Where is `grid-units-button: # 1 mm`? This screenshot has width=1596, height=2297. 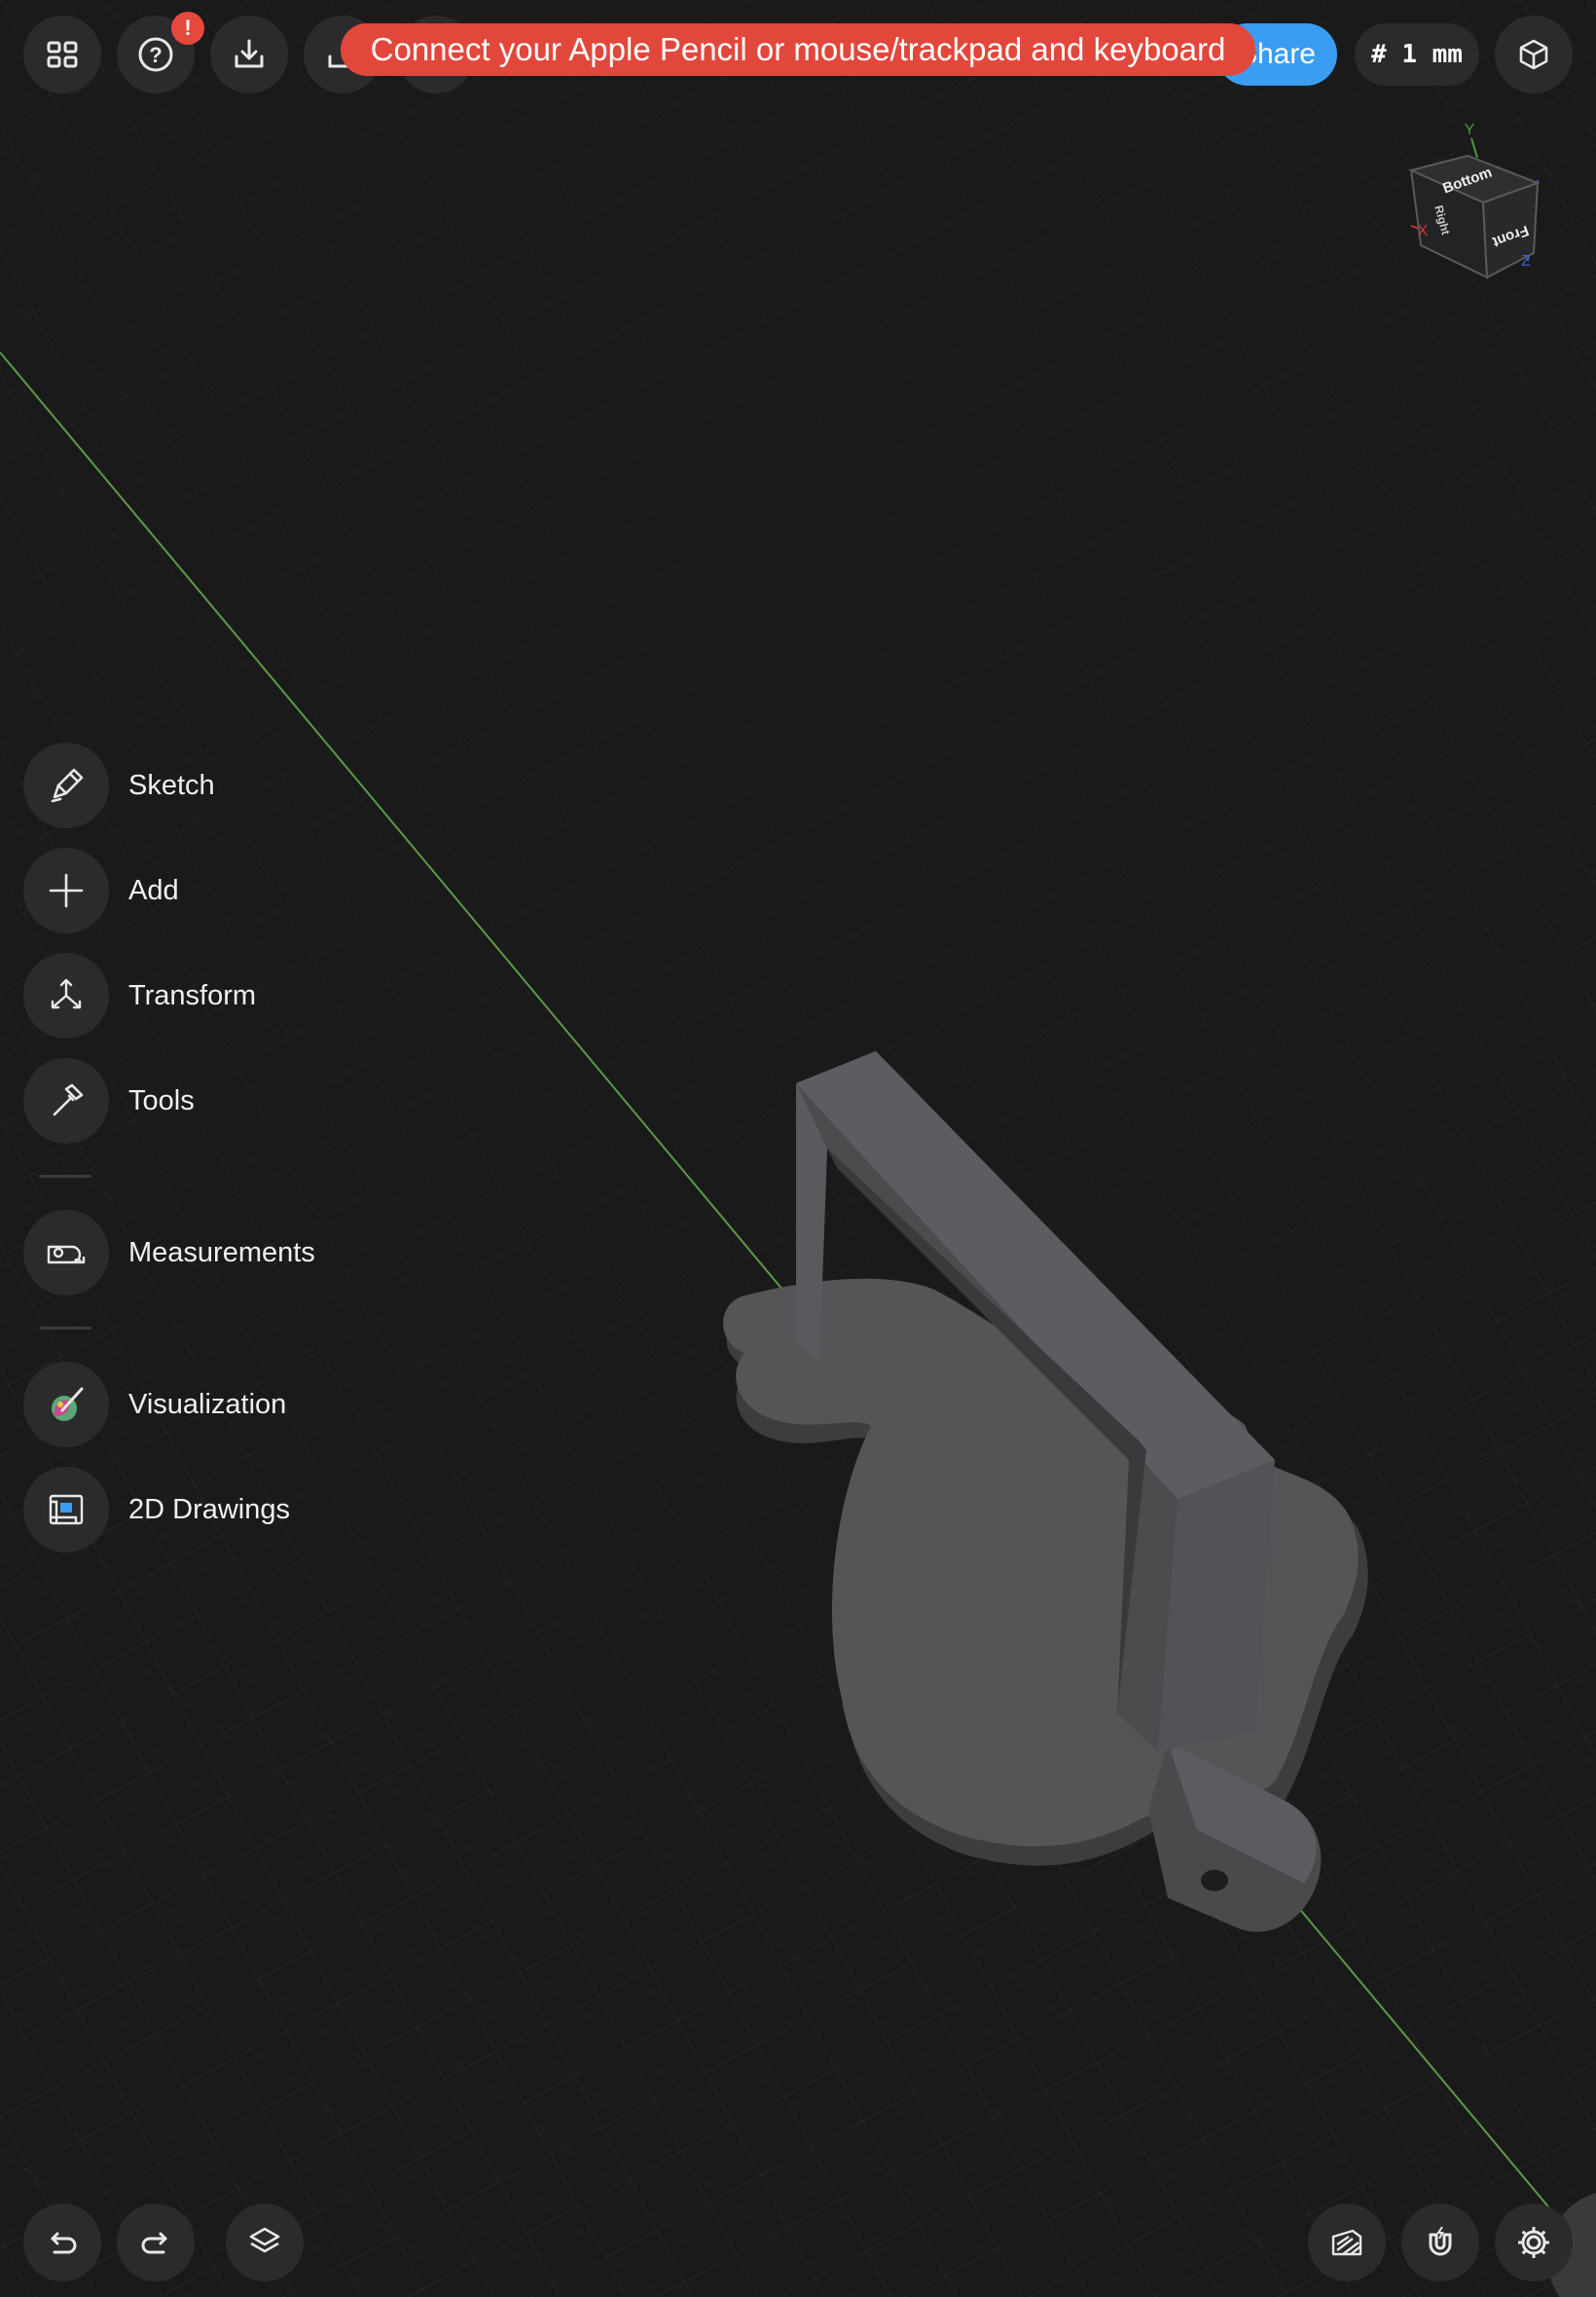 grid-units-button: # 1 mm is located at coordinates (1417, 55).